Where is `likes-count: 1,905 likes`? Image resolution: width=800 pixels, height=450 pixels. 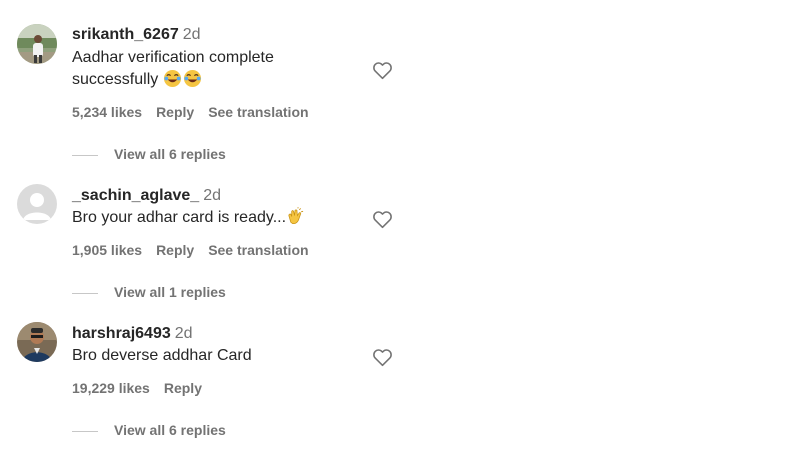
likes-count: 1,905 likes is located at coordinates (107, 250).